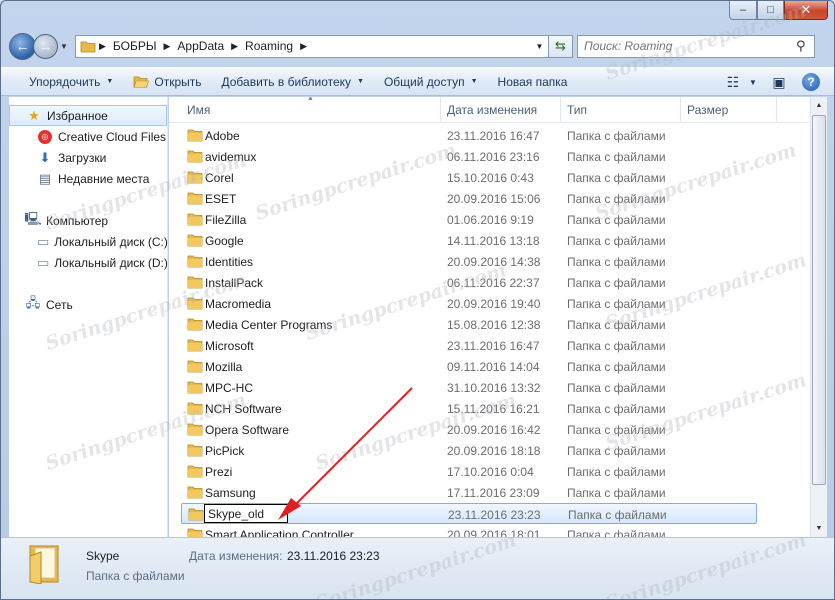 Image resolution: width=835 pixels, height=600 pixels. What do you see at coordinates (88, 262) in the screenshot?
I see `nav-disk-d: ▭ Локальный диск (D:)` at bounding box center [88, 262].